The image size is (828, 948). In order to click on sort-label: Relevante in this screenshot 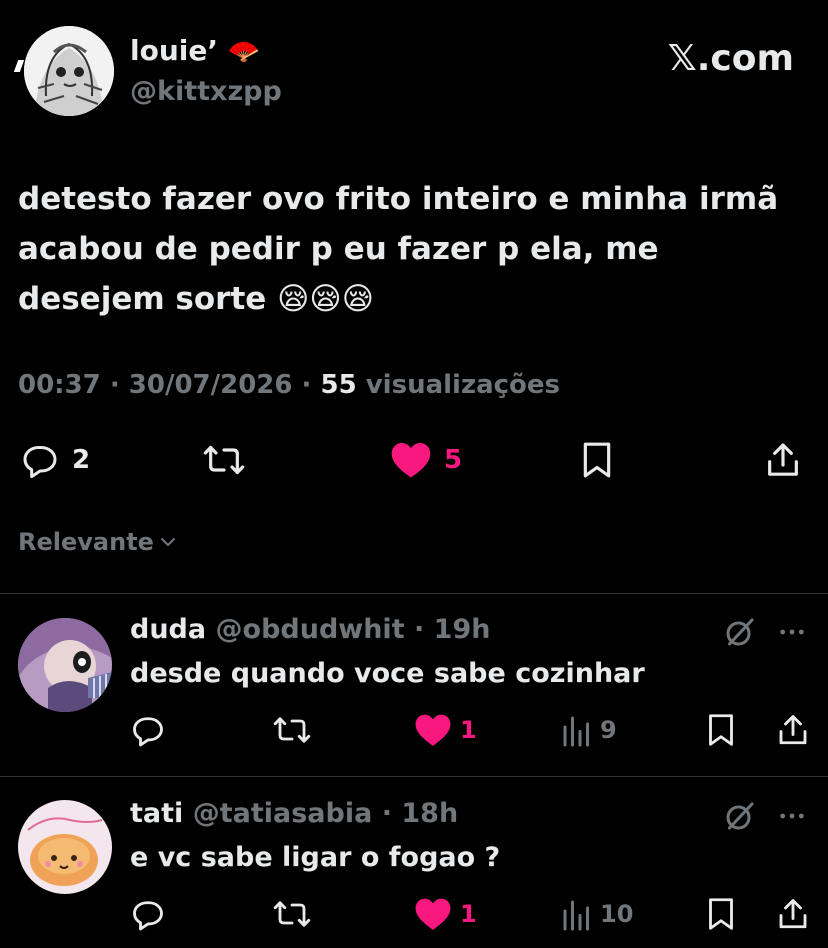, I will do `click(86, 542)`.